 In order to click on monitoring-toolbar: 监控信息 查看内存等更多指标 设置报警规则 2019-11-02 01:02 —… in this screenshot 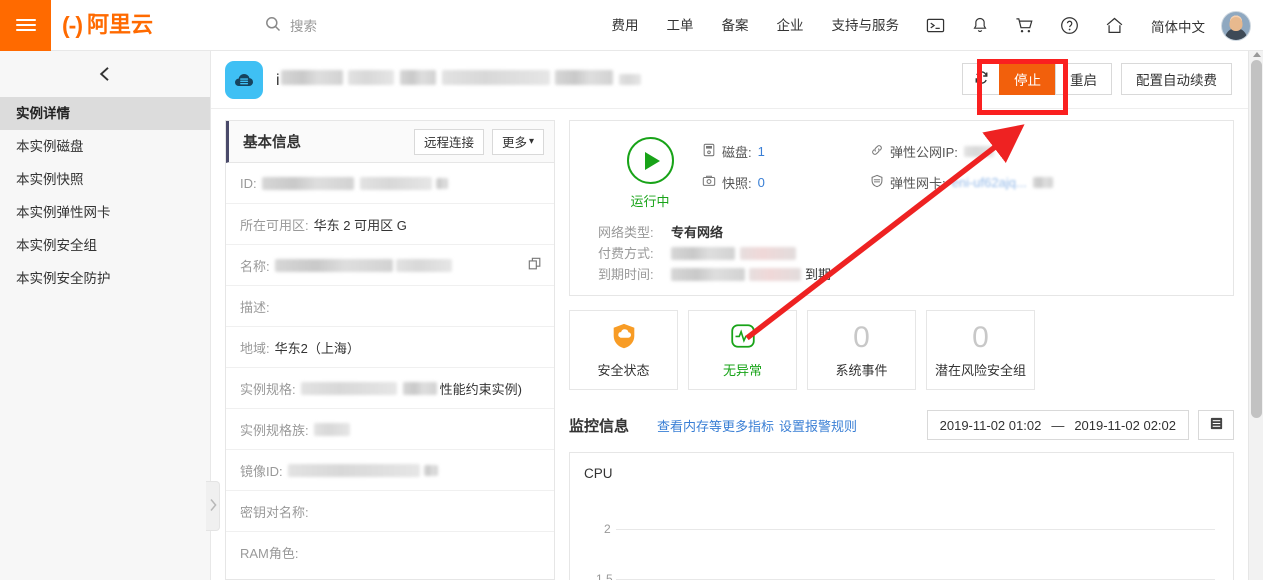, I will do `click(901, 425)`.